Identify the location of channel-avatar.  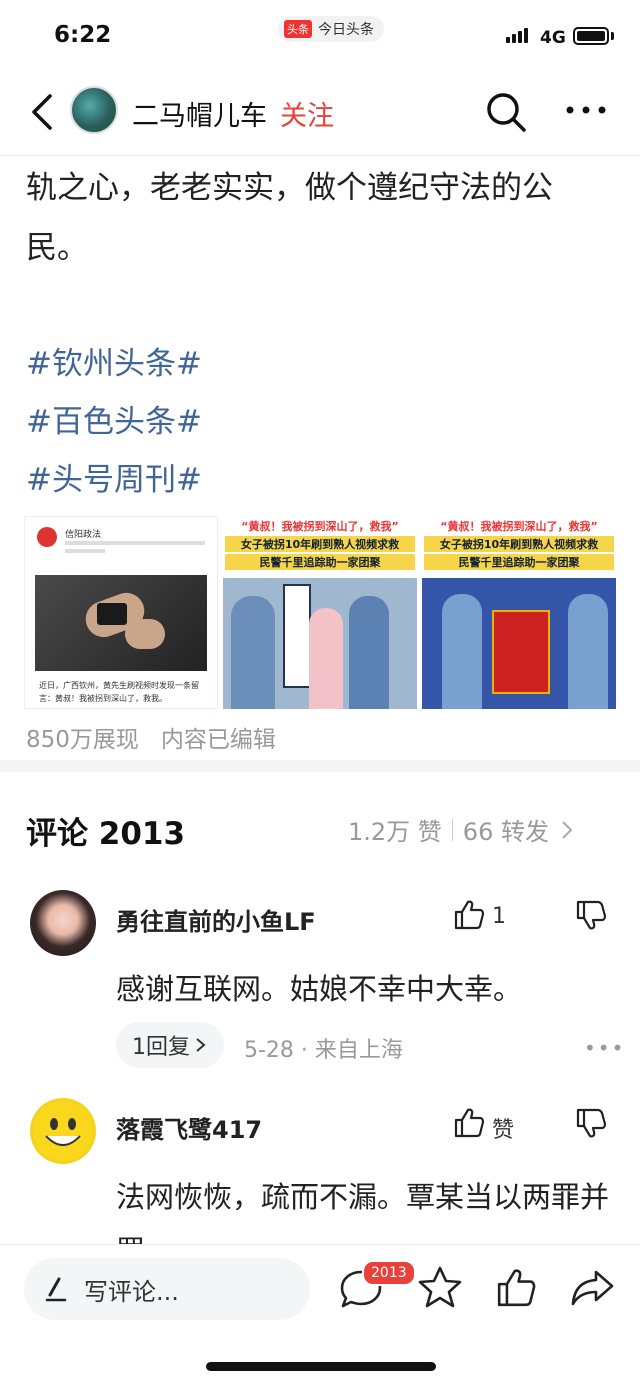
(94, 110).